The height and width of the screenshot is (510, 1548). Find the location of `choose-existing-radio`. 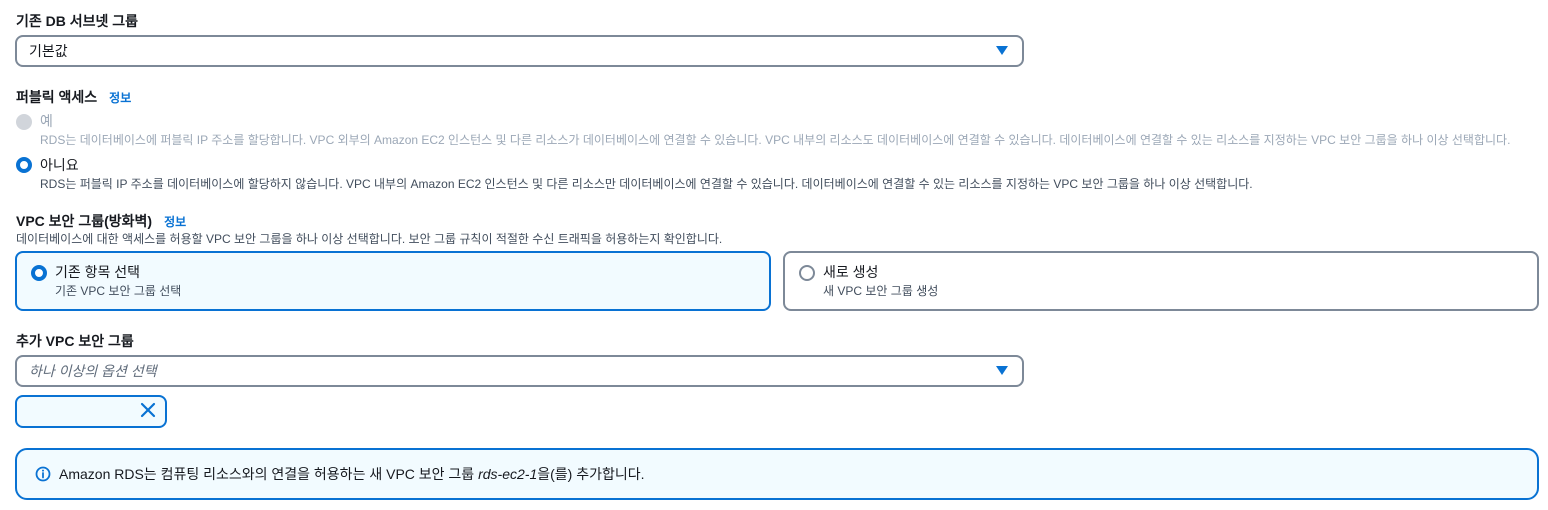

choose-existing-radio is located at coordinates (39, 273).